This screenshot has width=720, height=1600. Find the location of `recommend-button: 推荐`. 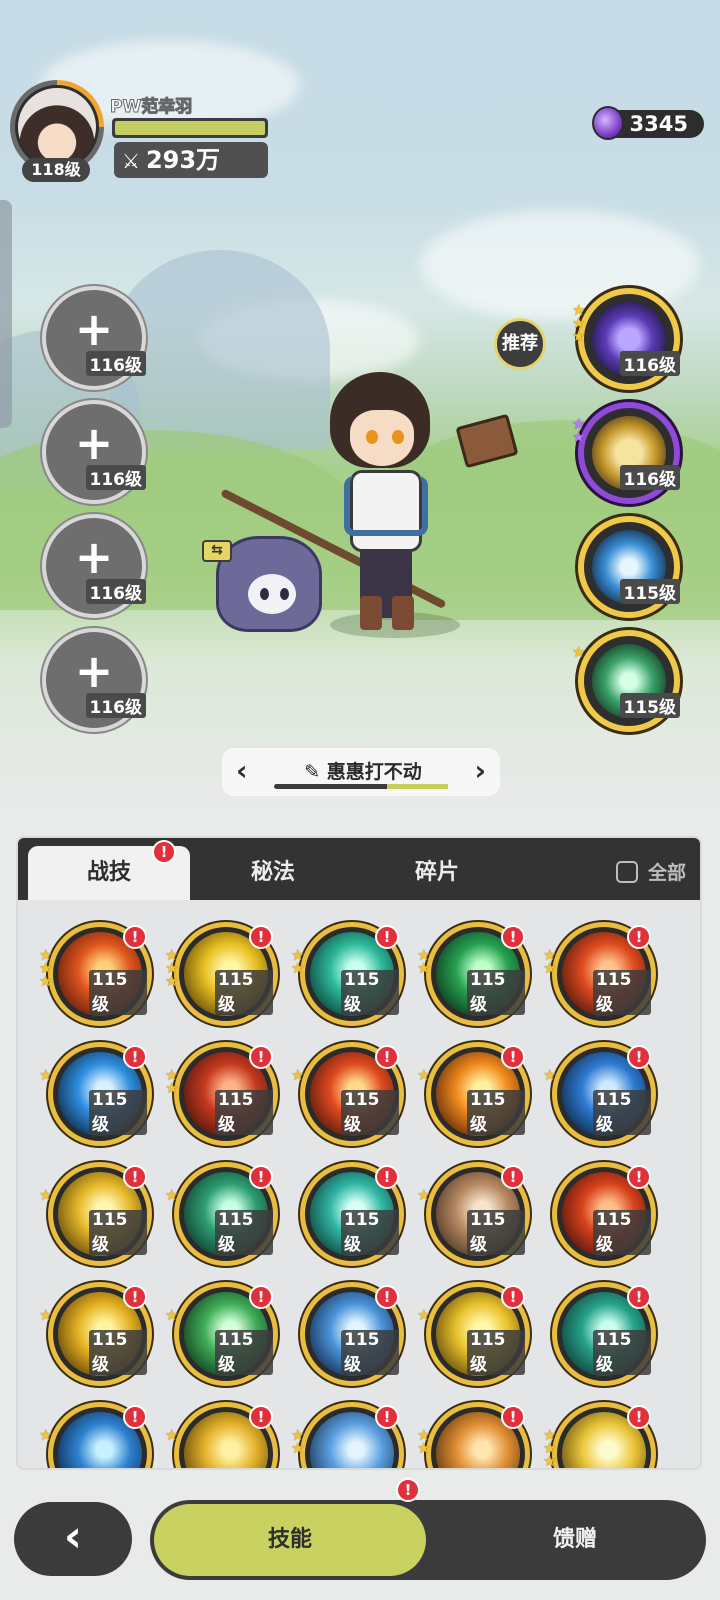

recommend-button: 推荐 is located at coordinates (520, 344).